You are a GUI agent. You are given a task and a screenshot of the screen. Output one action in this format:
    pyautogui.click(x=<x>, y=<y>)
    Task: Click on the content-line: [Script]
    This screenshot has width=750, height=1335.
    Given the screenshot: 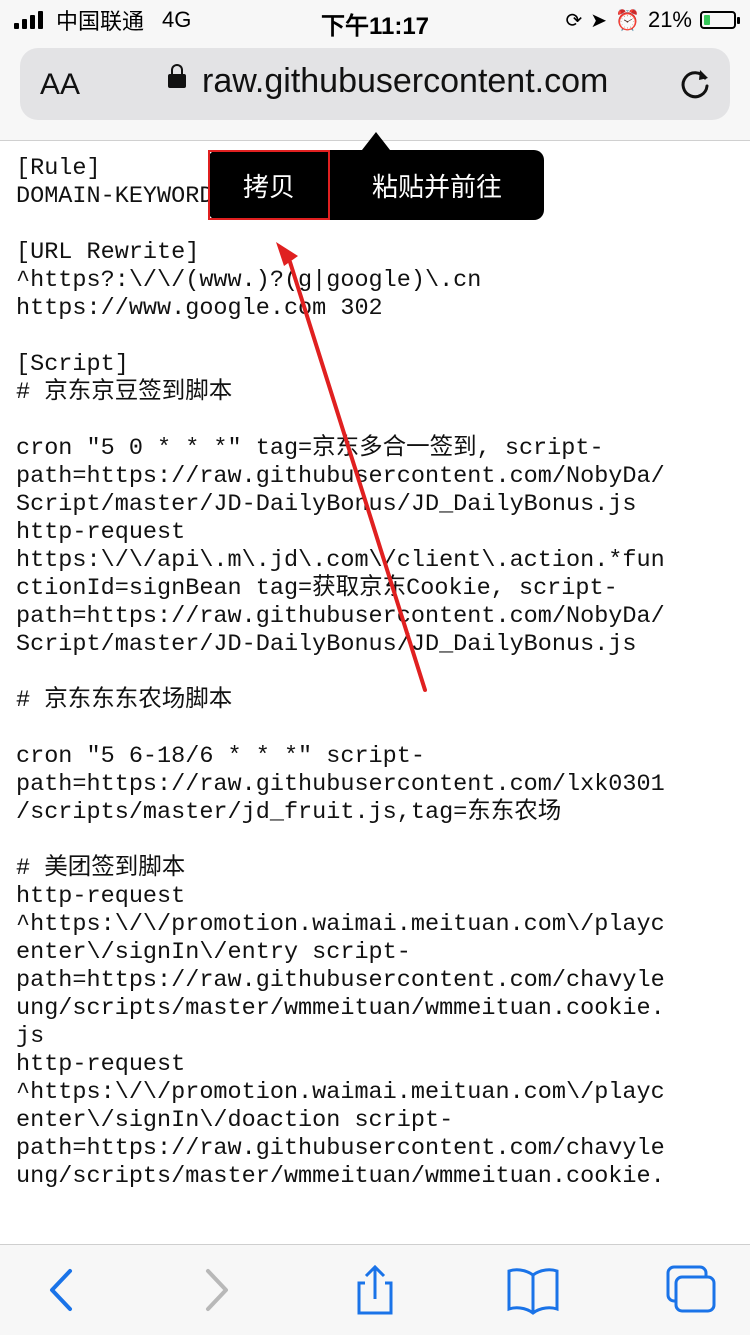 What is the action you would take?
    pyautogui.click(x=72, y=364)
    